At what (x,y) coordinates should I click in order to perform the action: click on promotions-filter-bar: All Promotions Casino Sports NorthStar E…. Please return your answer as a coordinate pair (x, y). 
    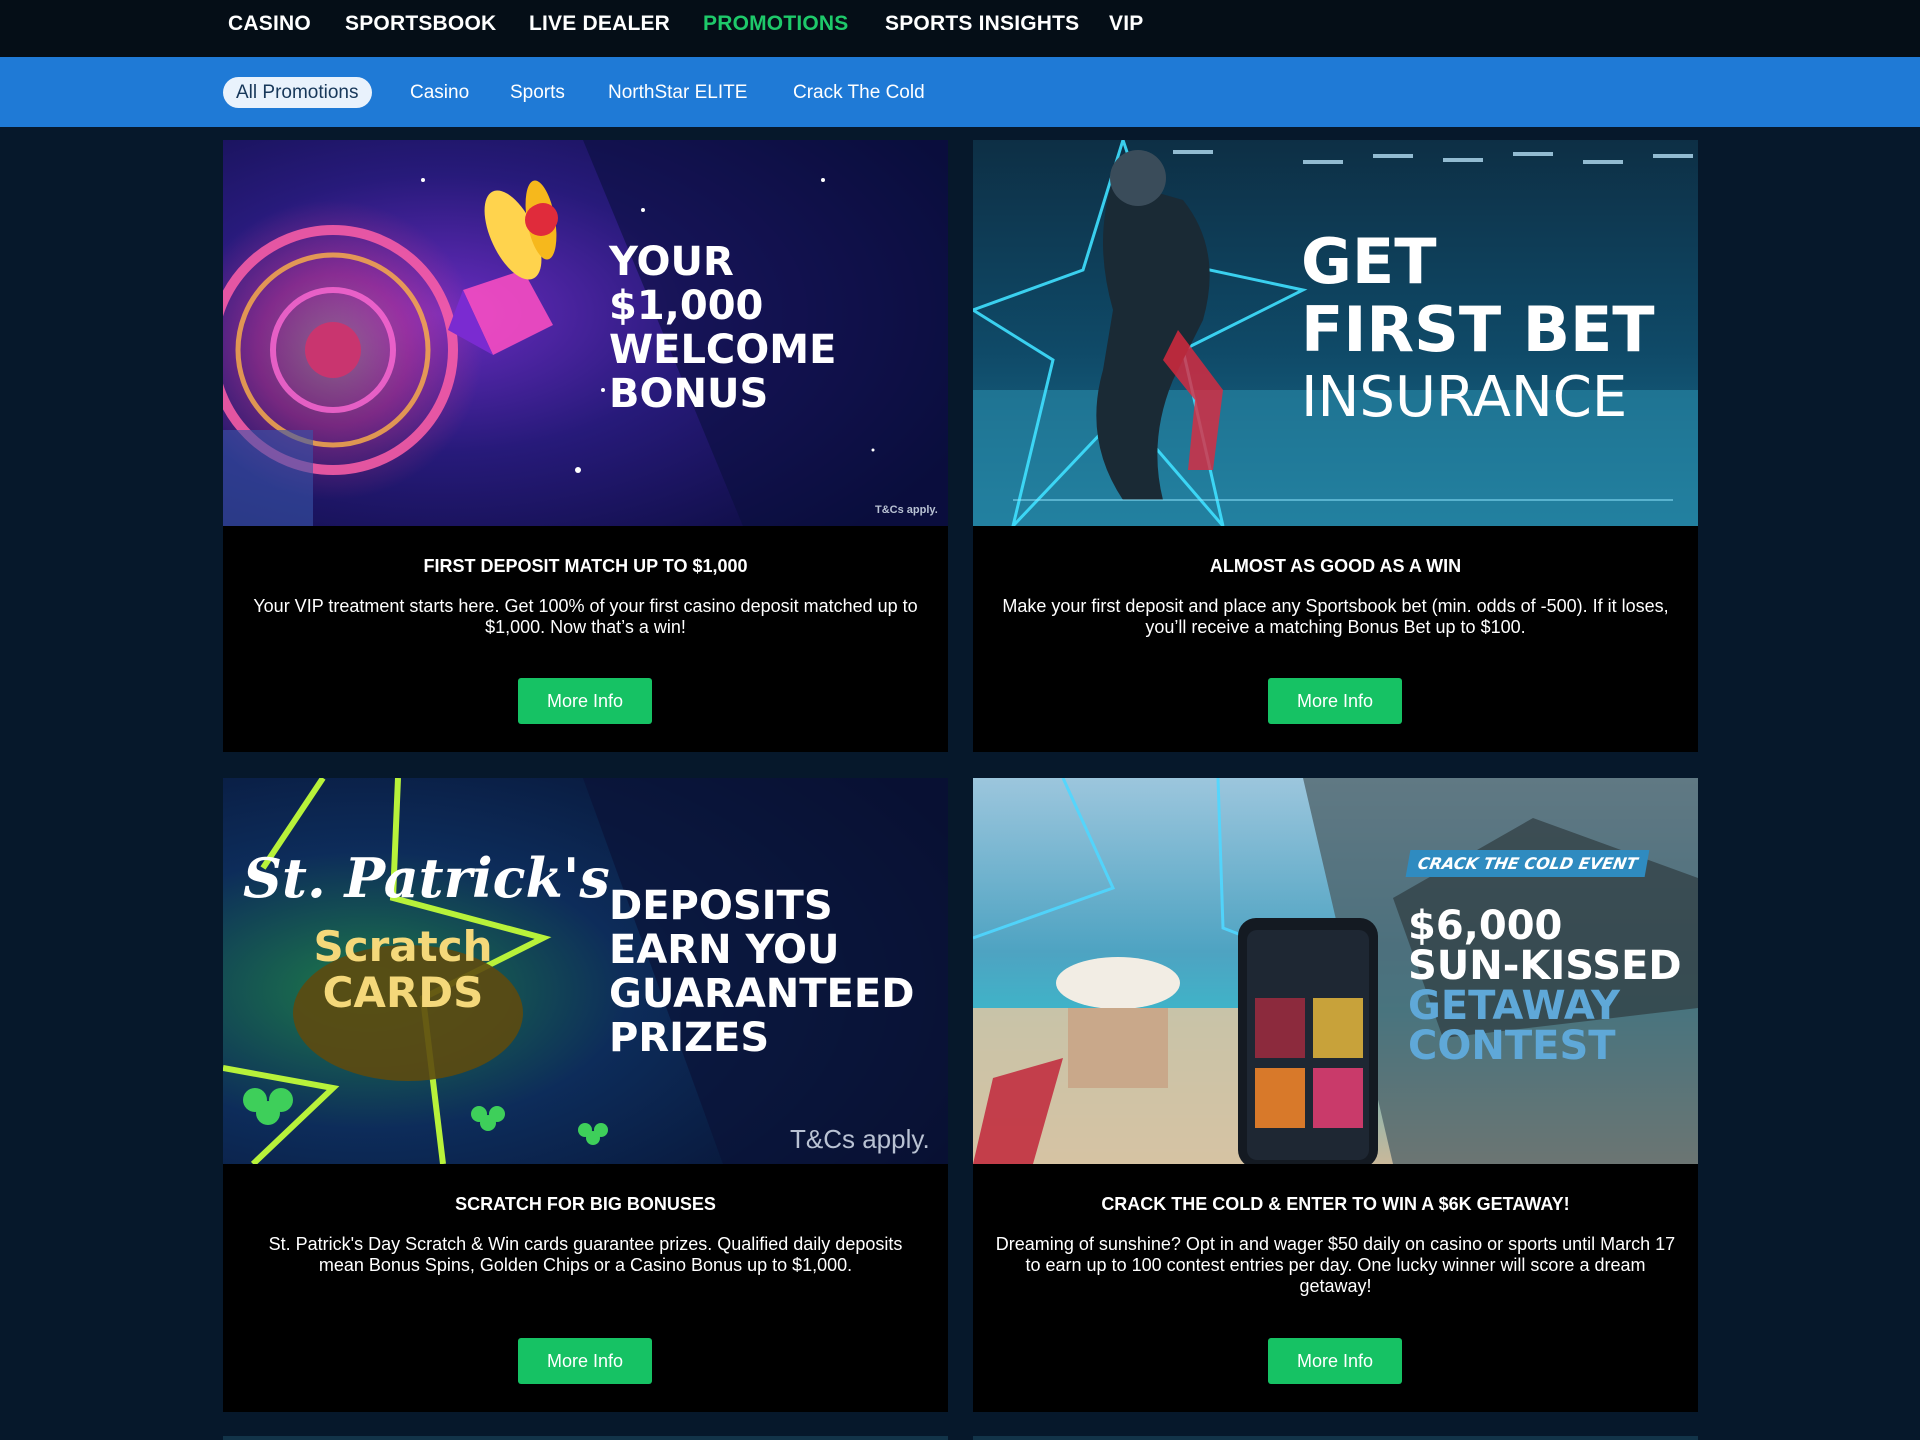
    Looking at the image, I should click on (960, 92).